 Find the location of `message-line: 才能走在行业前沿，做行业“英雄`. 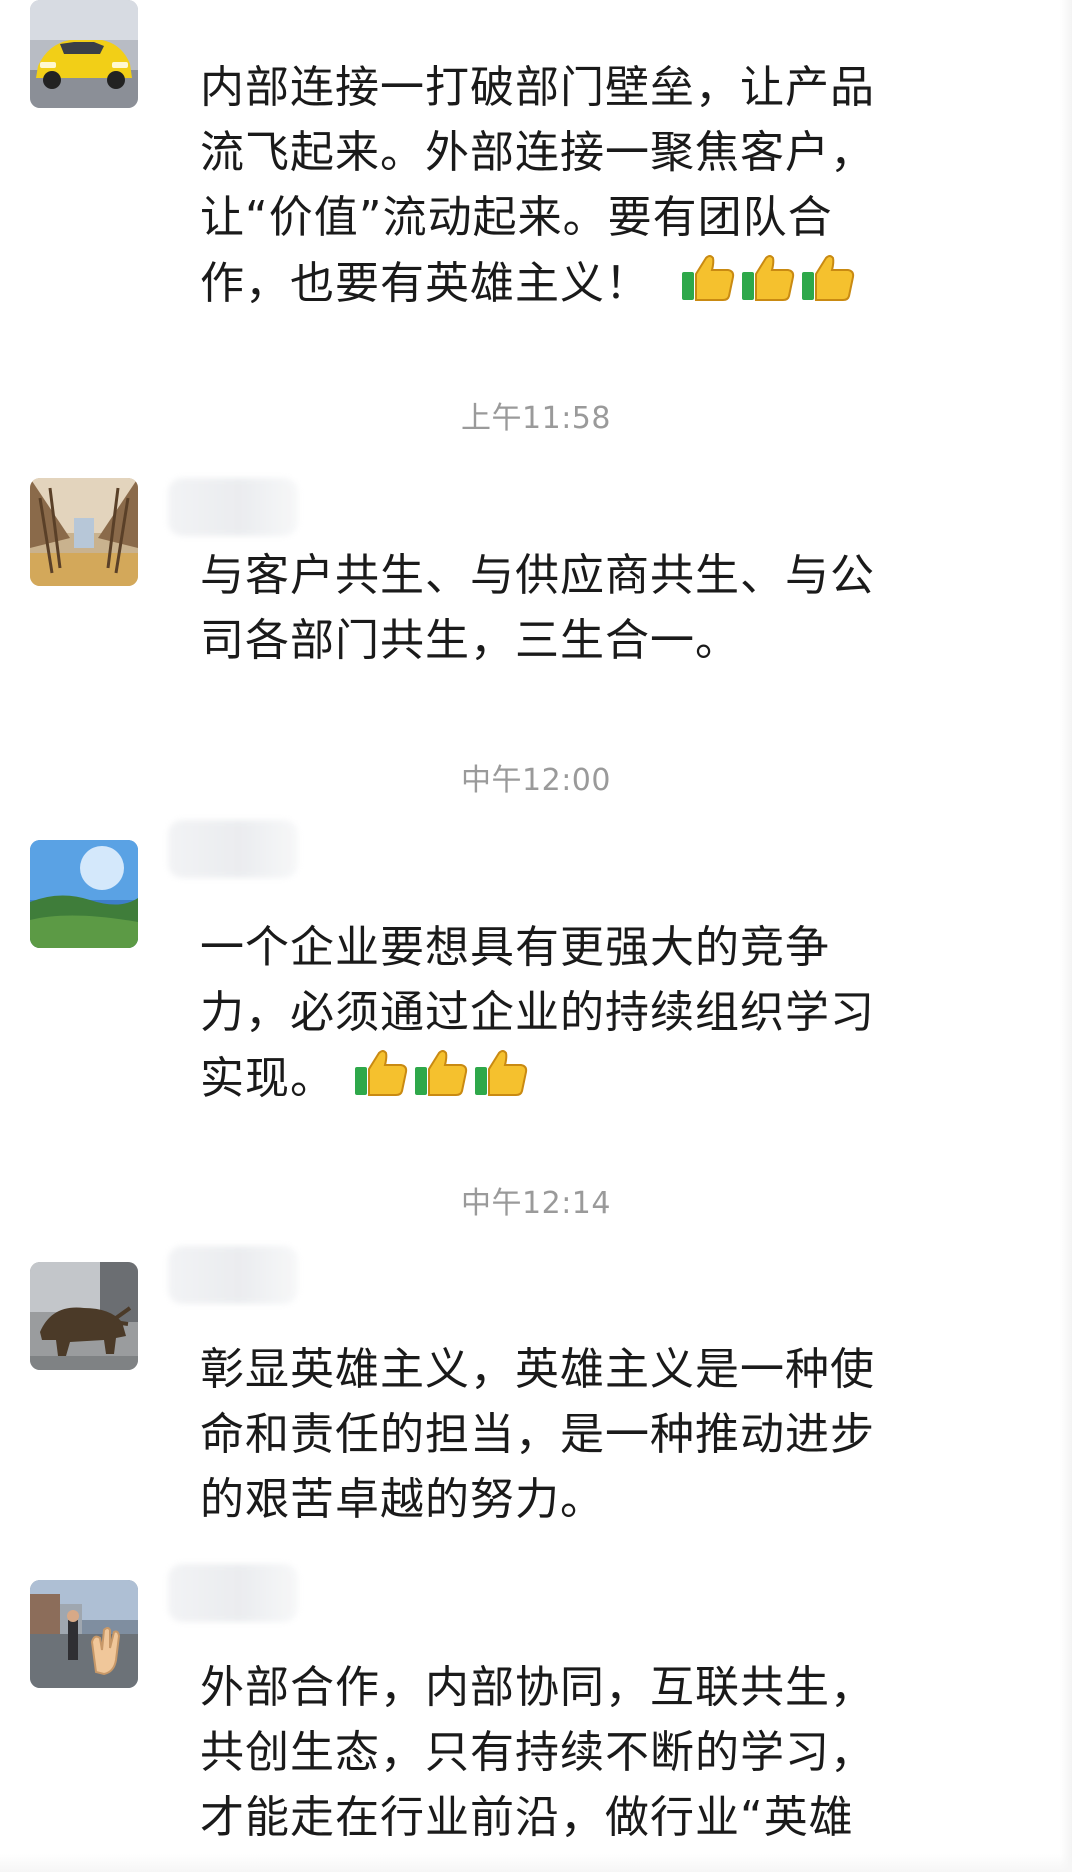

message-line: 才能走在行业前沿，做行业“英雄 is located at coordinates (527, 1817).